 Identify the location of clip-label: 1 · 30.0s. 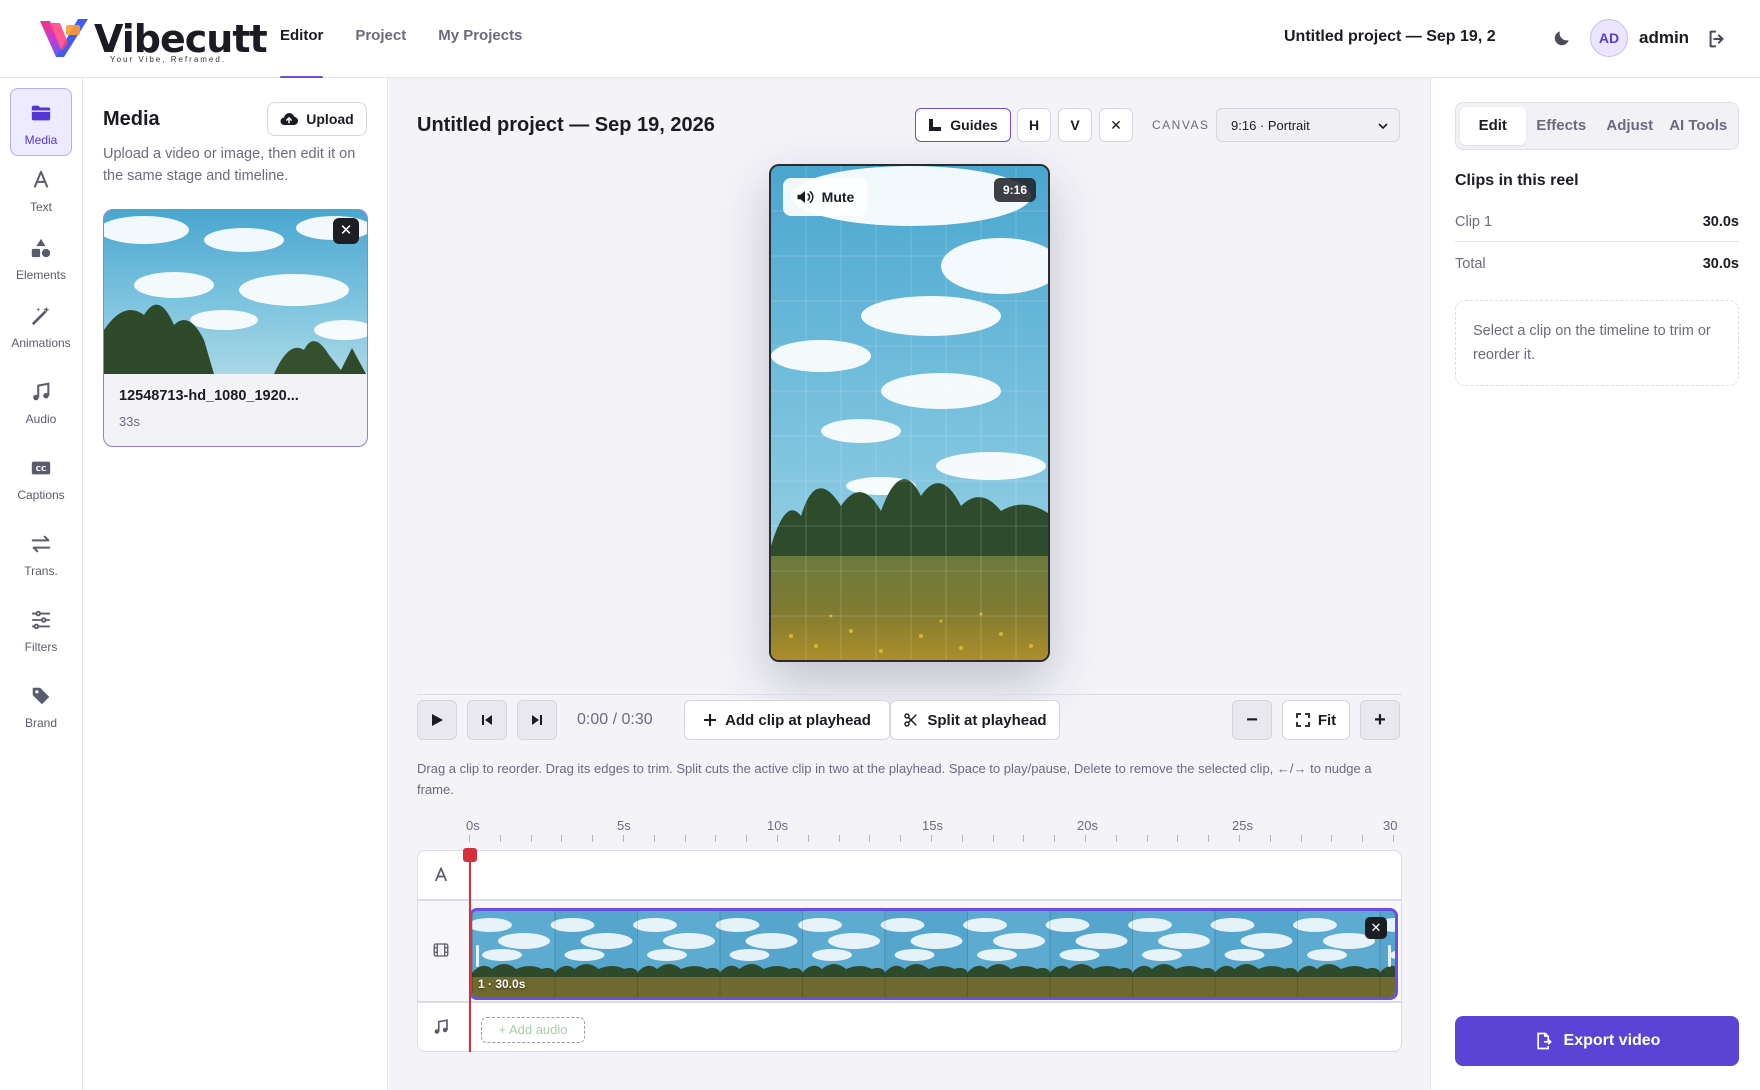
(502, 984).